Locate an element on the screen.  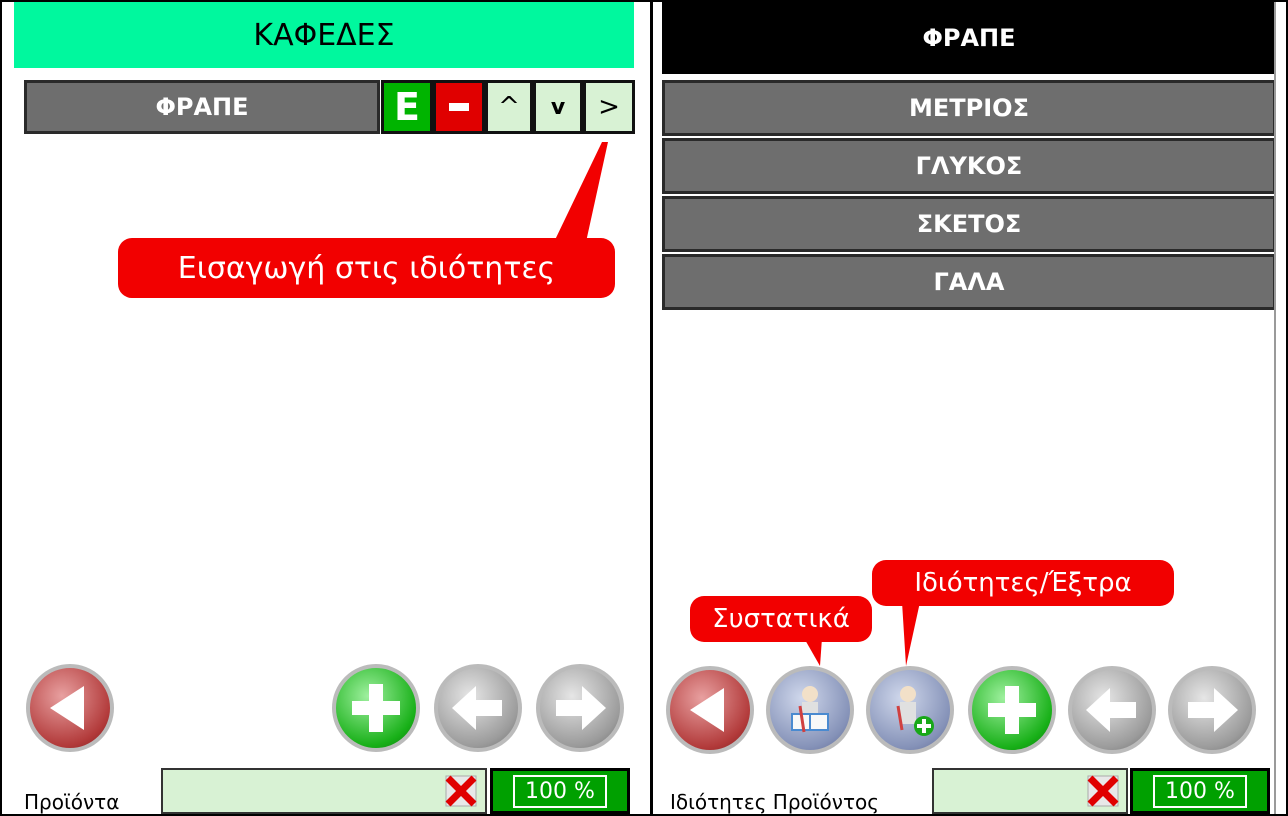
status-label: Προϊόντα is located at coordinates (72, 802).